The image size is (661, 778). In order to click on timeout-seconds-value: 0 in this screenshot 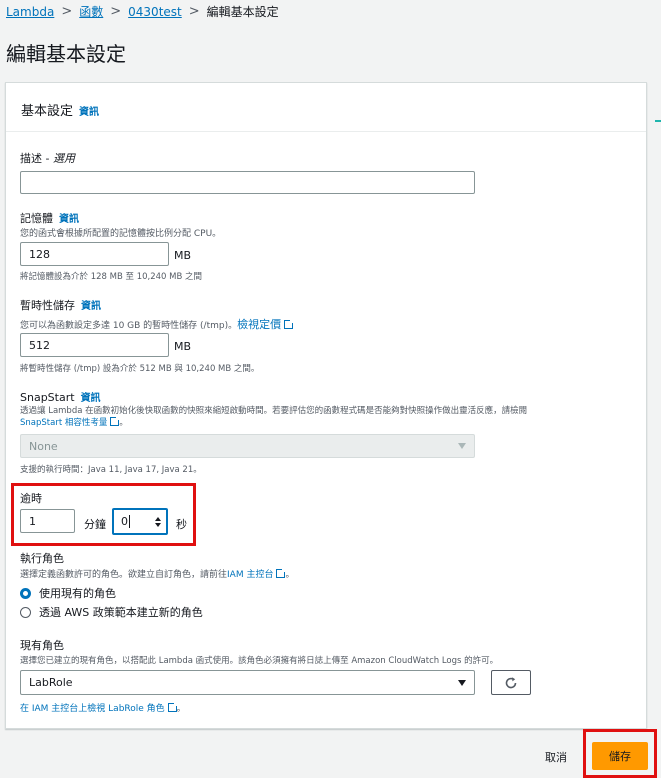, I will do `click(125, 521)`.